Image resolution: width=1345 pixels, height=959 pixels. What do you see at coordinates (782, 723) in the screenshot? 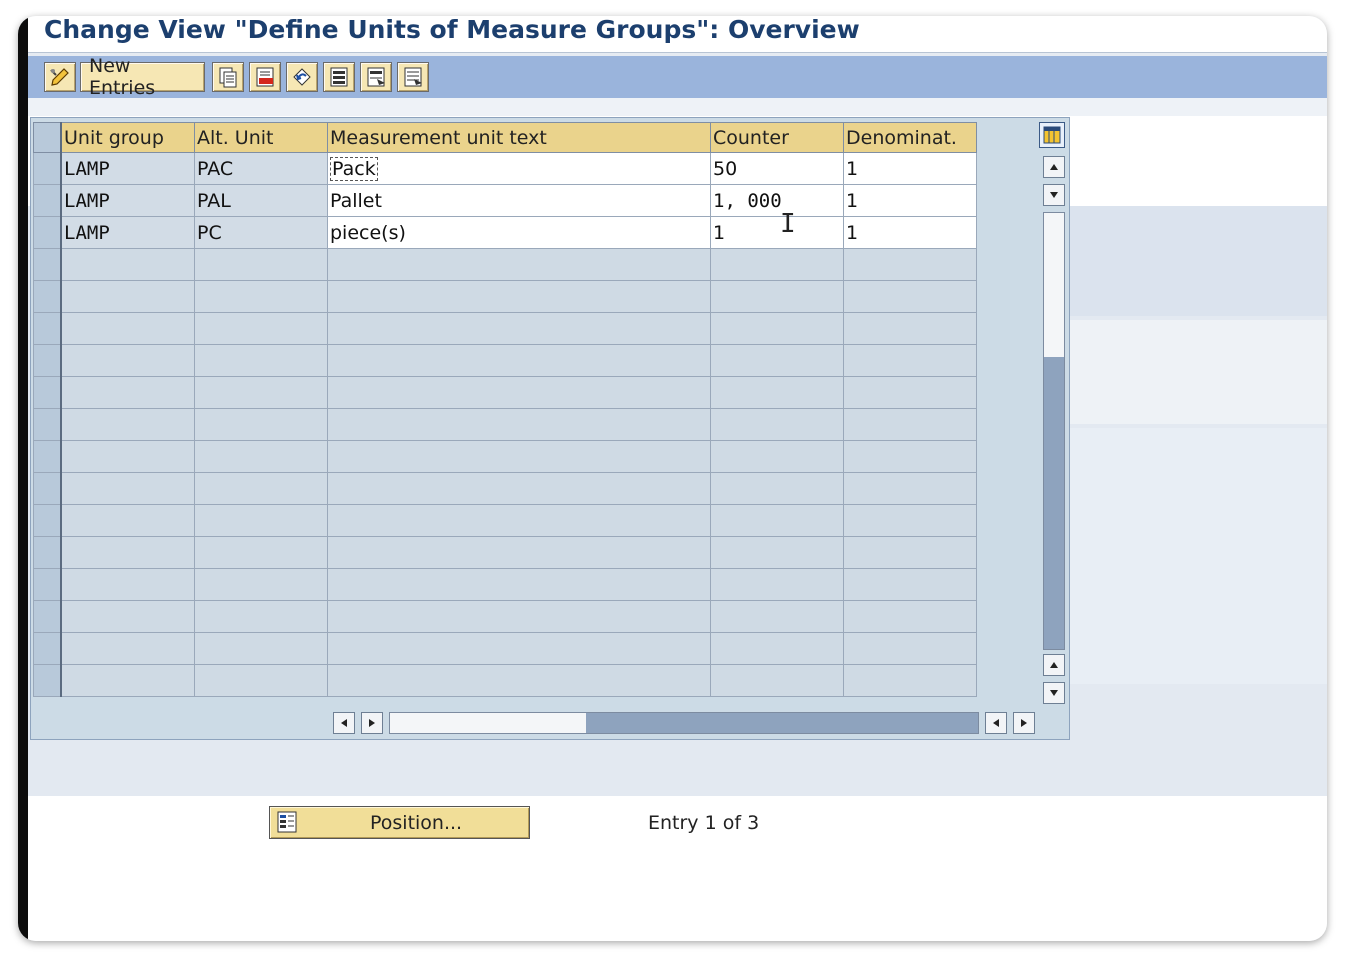
I see `horizontal-scroll-thumb` at bounding box center [782, 723].